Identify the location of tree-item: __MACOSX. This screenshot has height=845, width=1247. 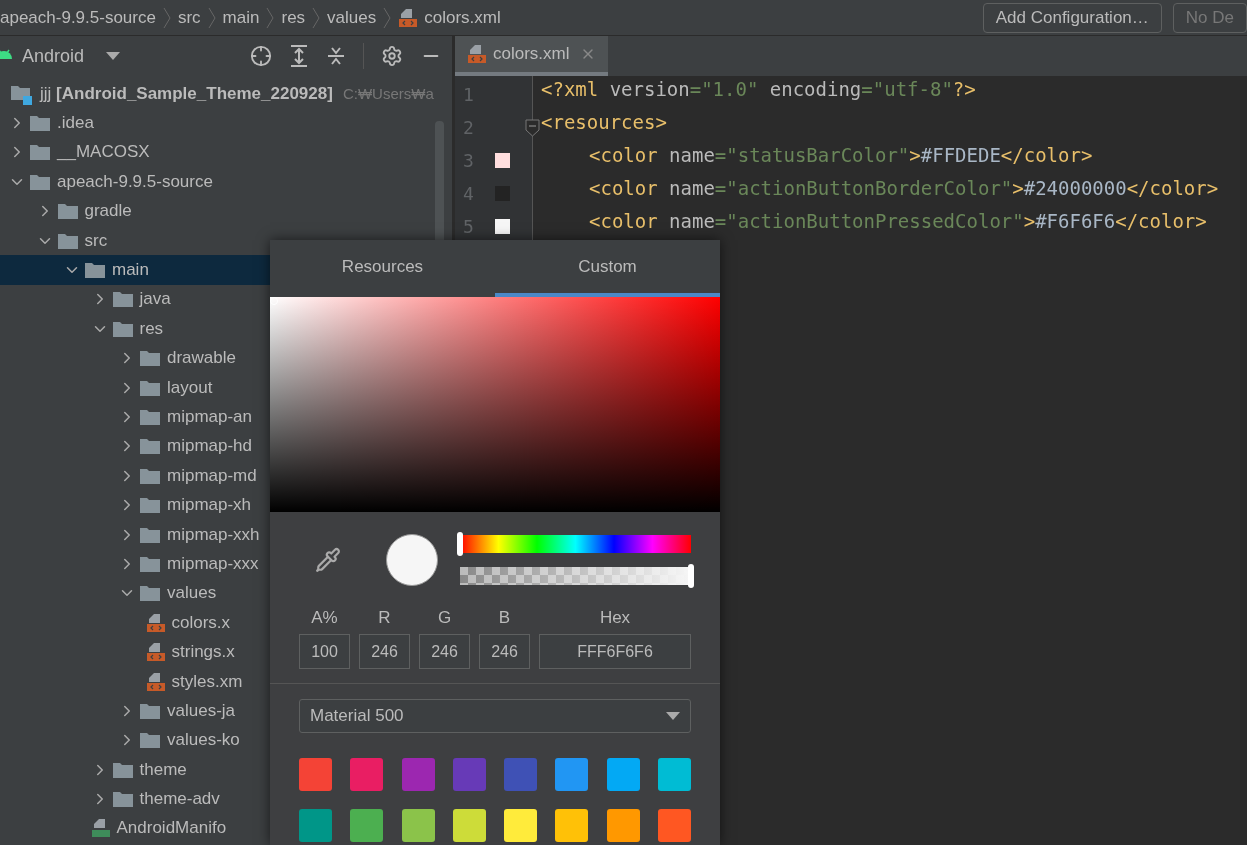
(226, 152).